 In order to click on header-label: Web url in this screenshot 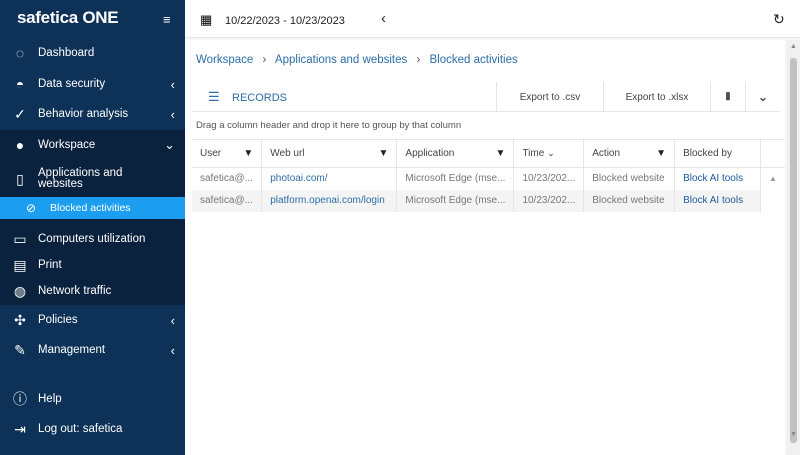, I will do `click(287, 153)`.